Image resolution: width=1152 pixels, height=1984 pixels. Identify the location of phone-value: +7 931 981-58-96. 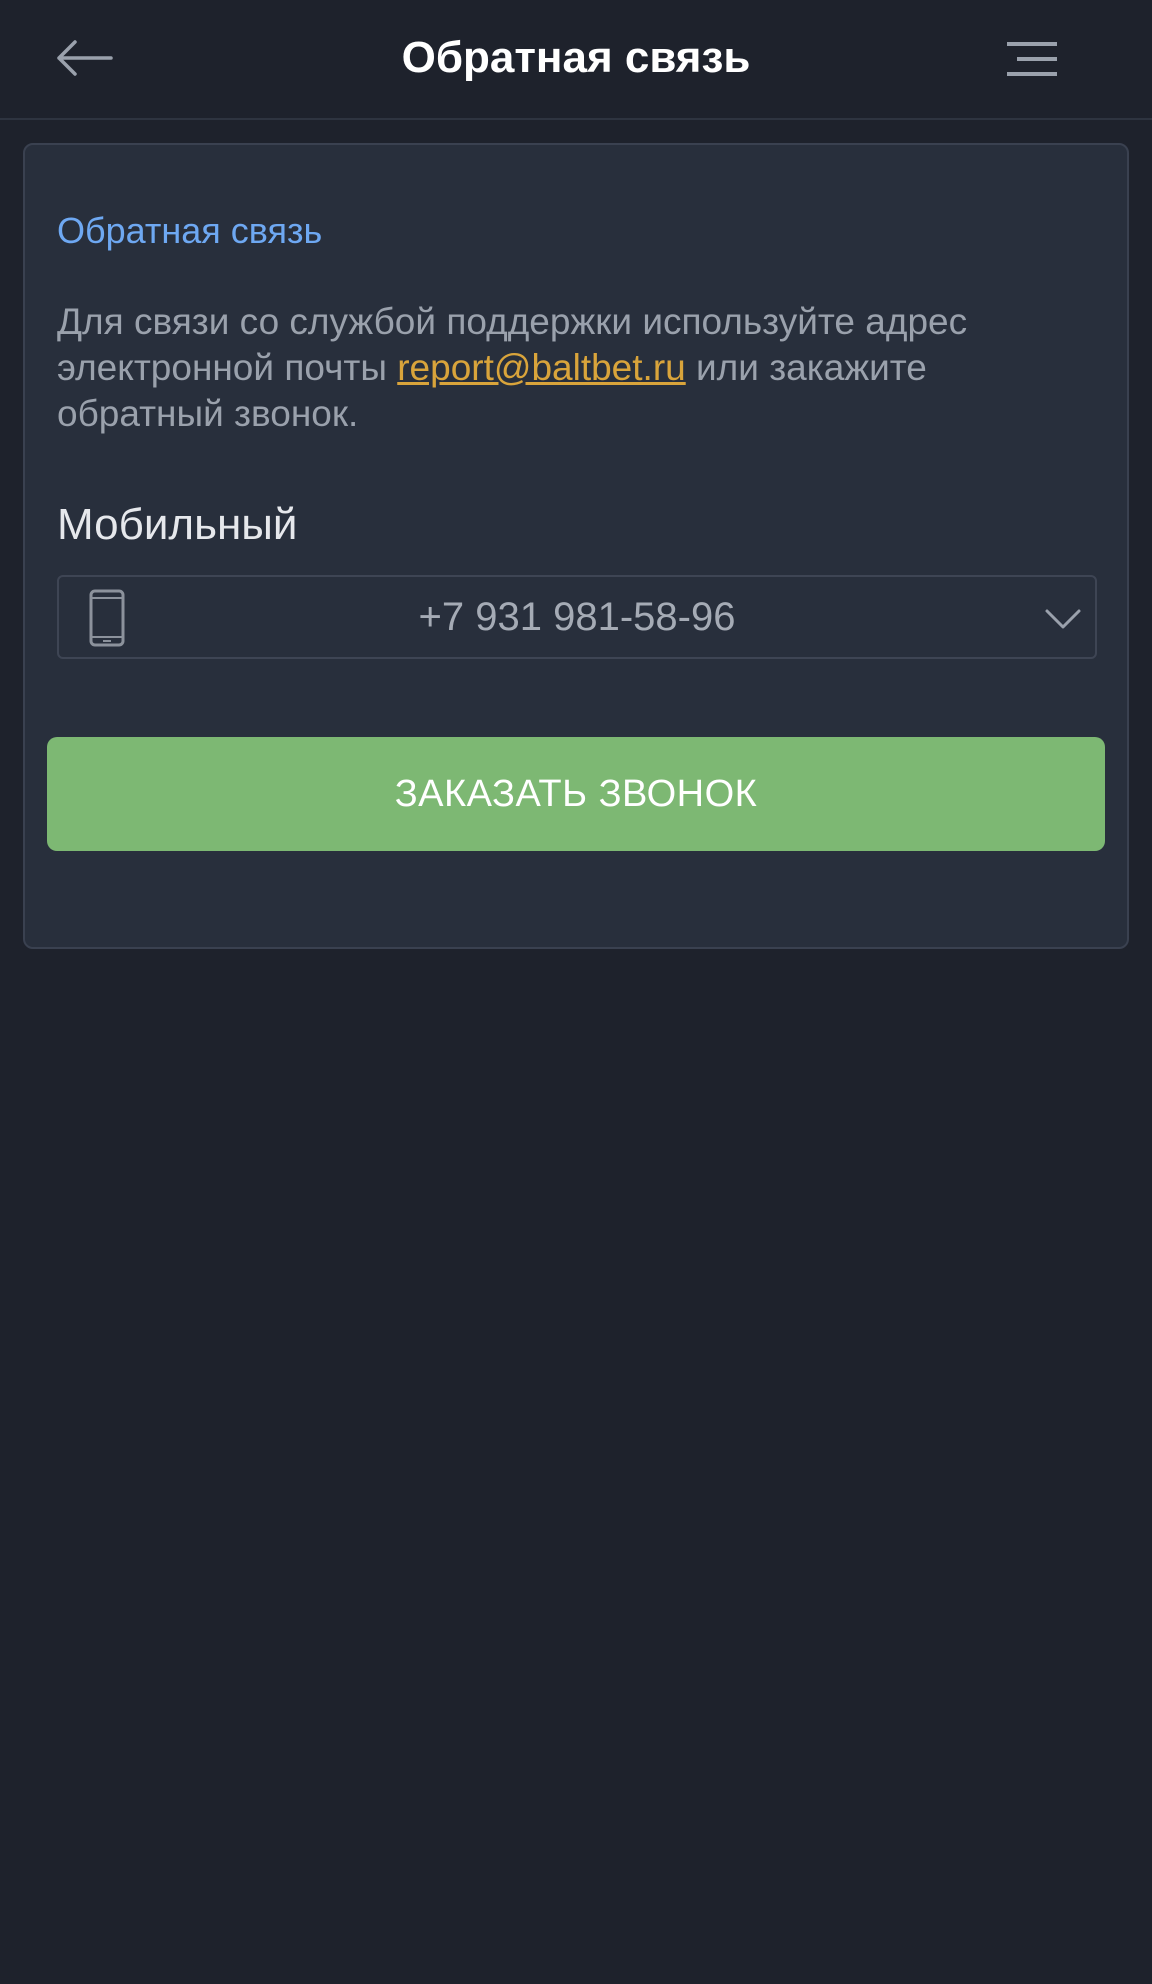
(577, 617).